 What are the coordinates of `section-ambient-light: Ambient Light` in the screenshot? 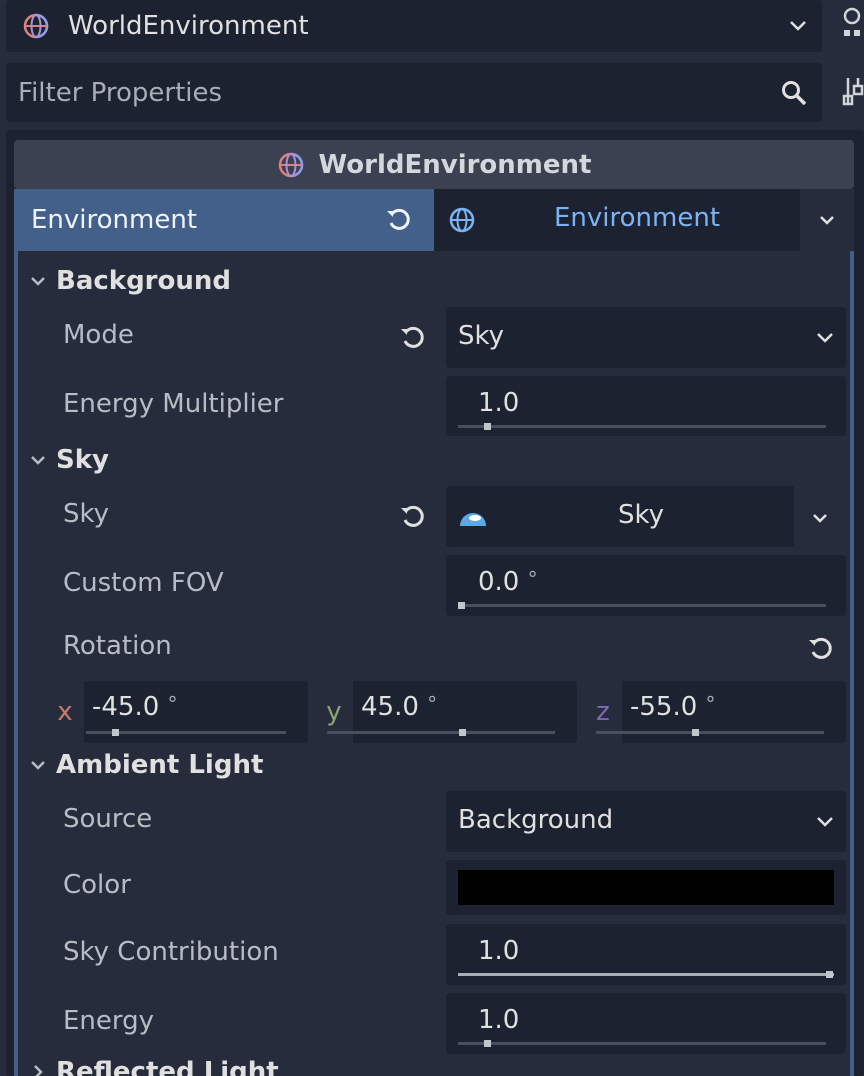 It's located at (145, 765).